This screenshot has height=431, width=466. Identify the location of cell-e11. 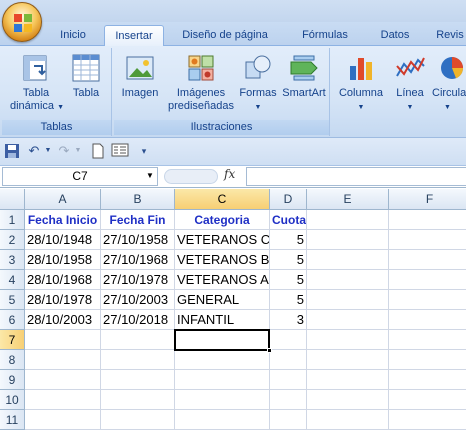
(348, 420).